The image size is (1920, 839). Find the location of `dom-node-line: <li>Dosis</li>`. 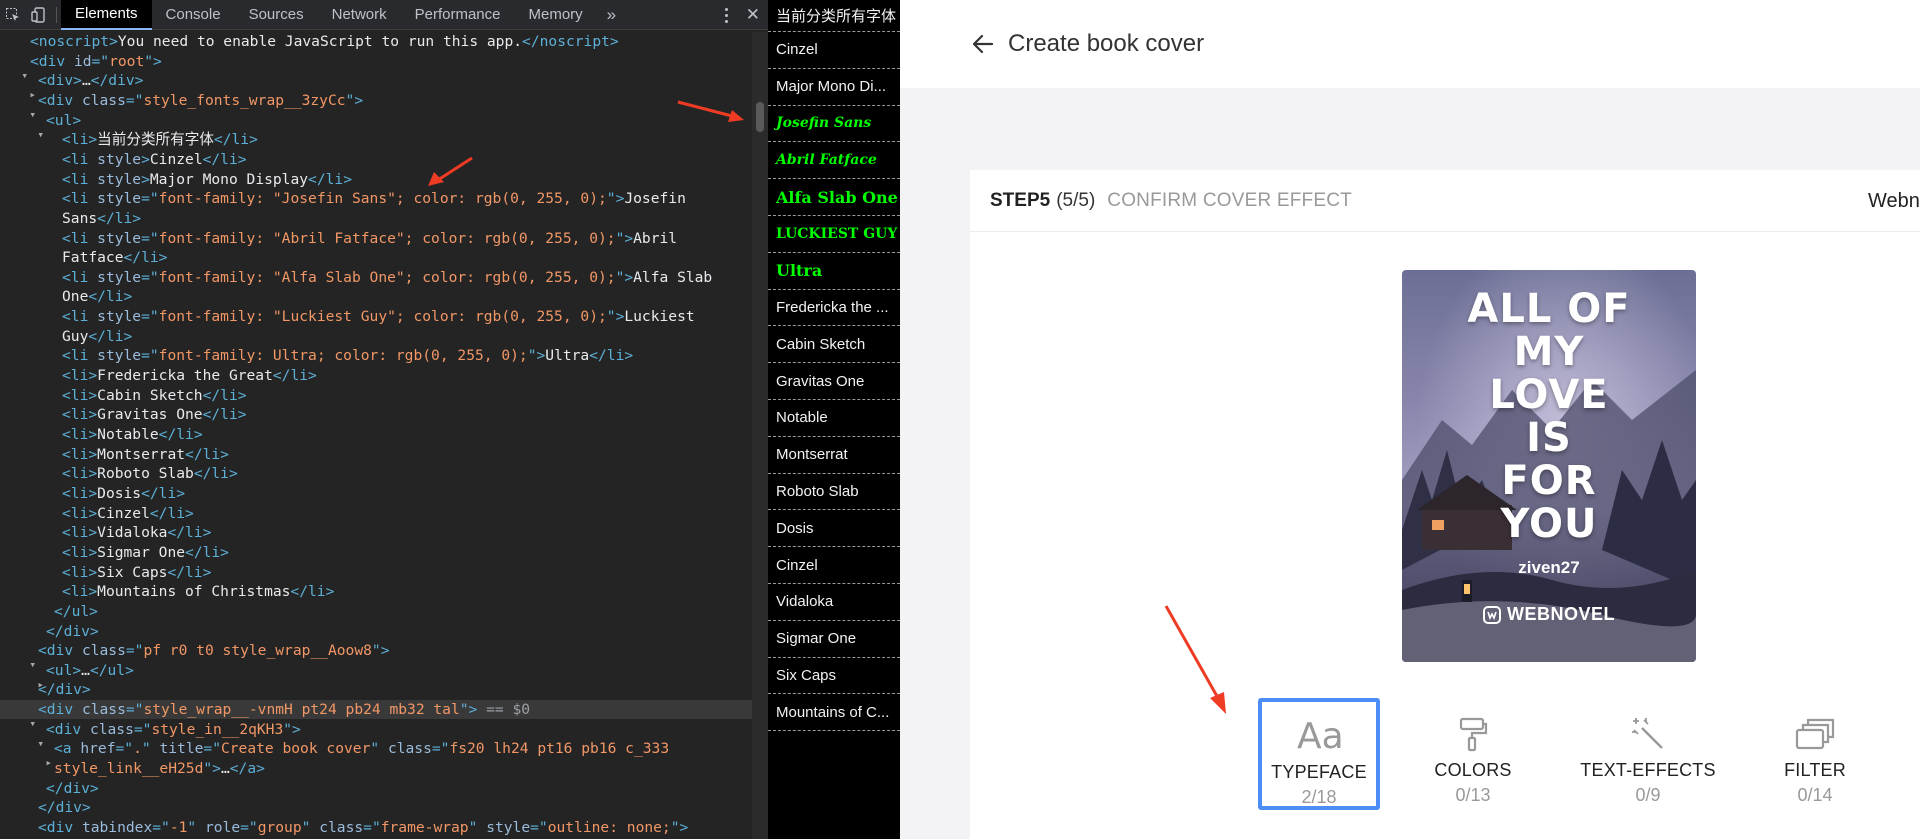

dom-node-line: <li>Dosis</li> is located at coordinates (376, 493).